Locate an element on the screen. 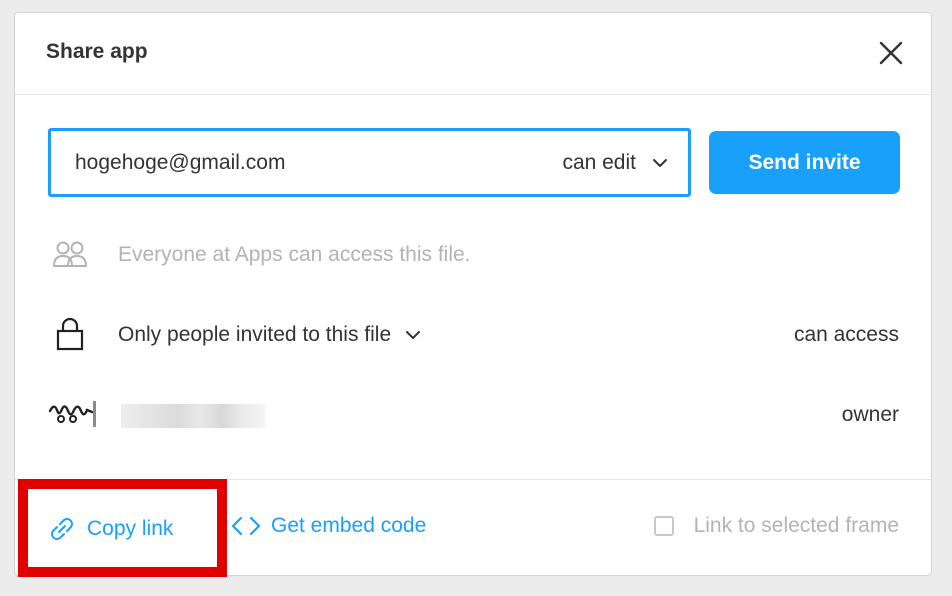 The width and height of the screenshot is (952, 596). team-access-text: Everyone at Apps can access this file. is located at coordinates (294, 254).